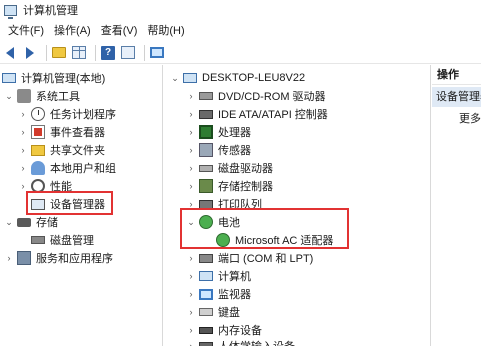 The image size is (481, 346). What do you see at coordinates (119, 31) in the screenshot?
I see `menu-view: 查看(V)` at bounding box center [119, 31].